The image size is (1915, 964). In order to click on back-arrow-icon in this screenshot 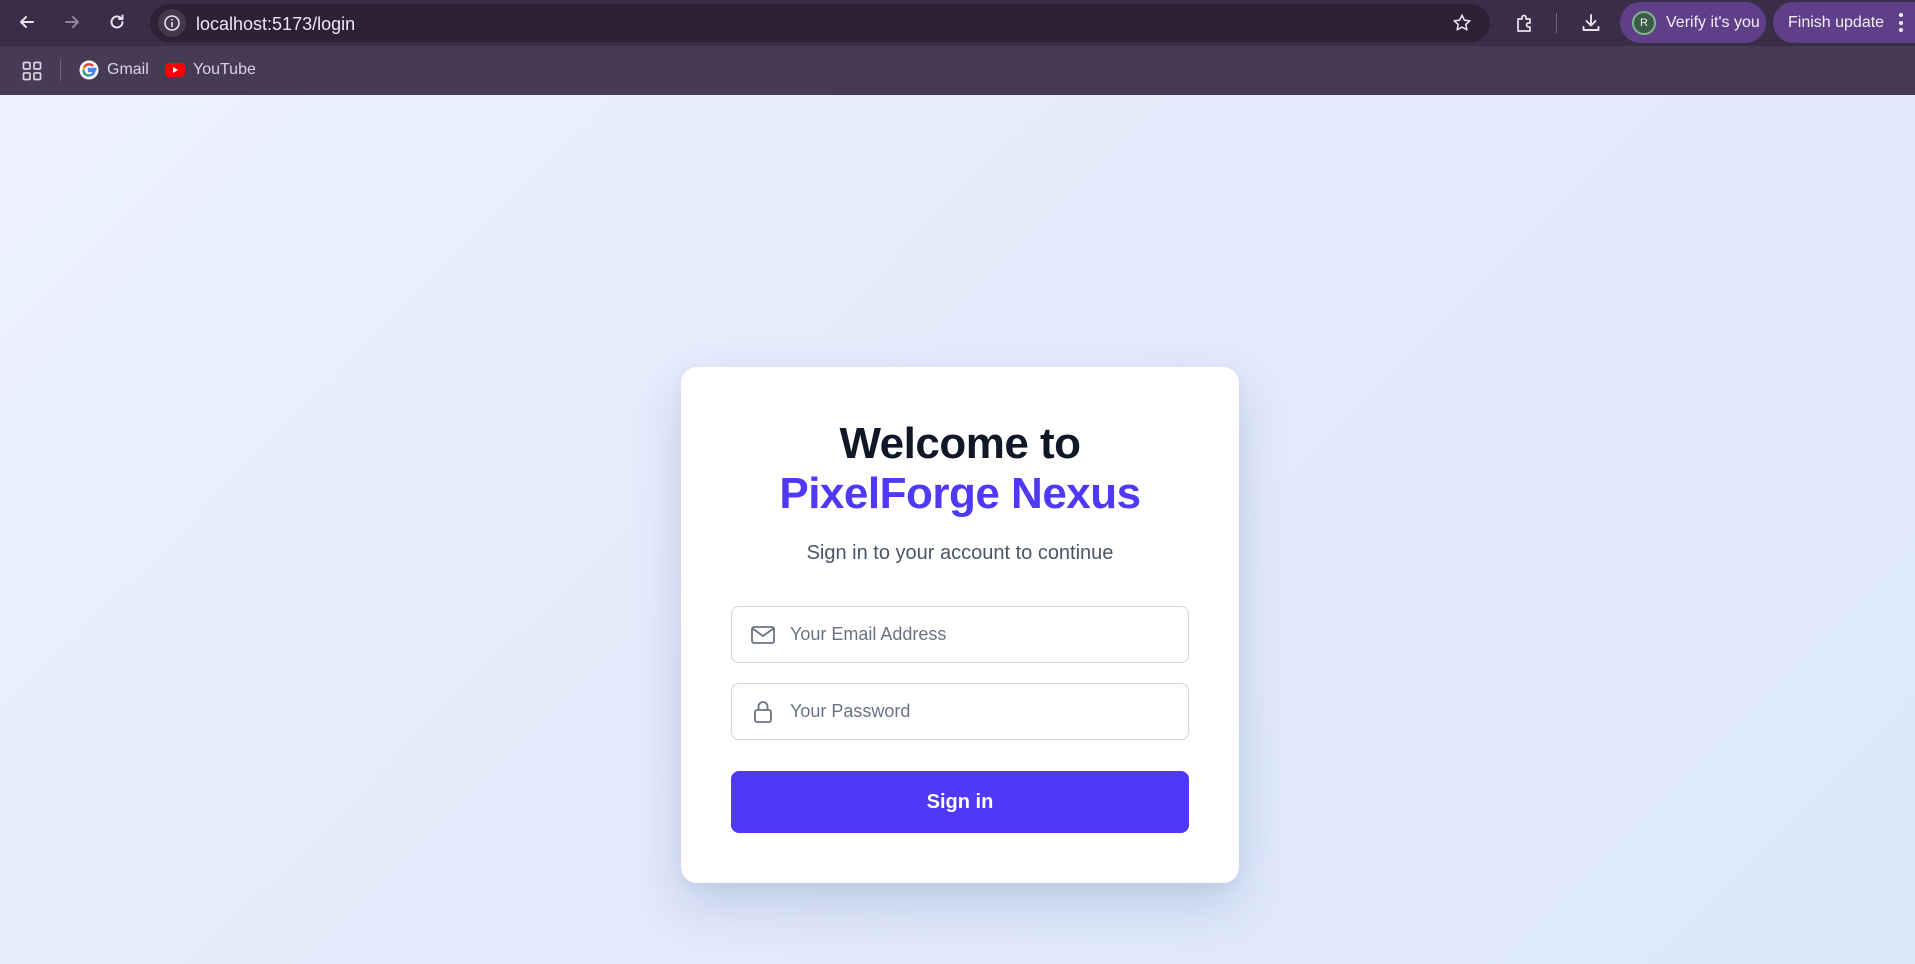, I will do `click(27, 22)`.